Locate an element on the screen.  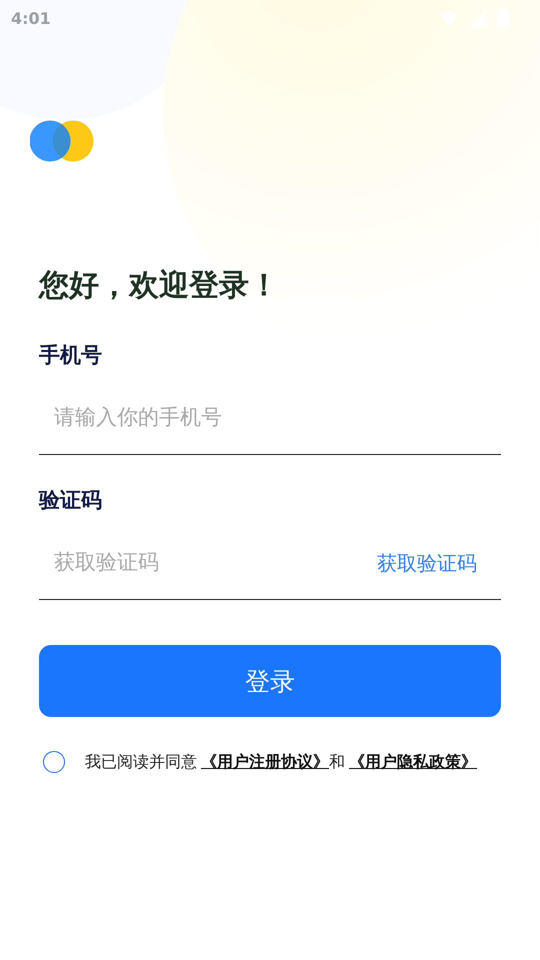
field-label: 手机号 is located at coordinates (71, 355).